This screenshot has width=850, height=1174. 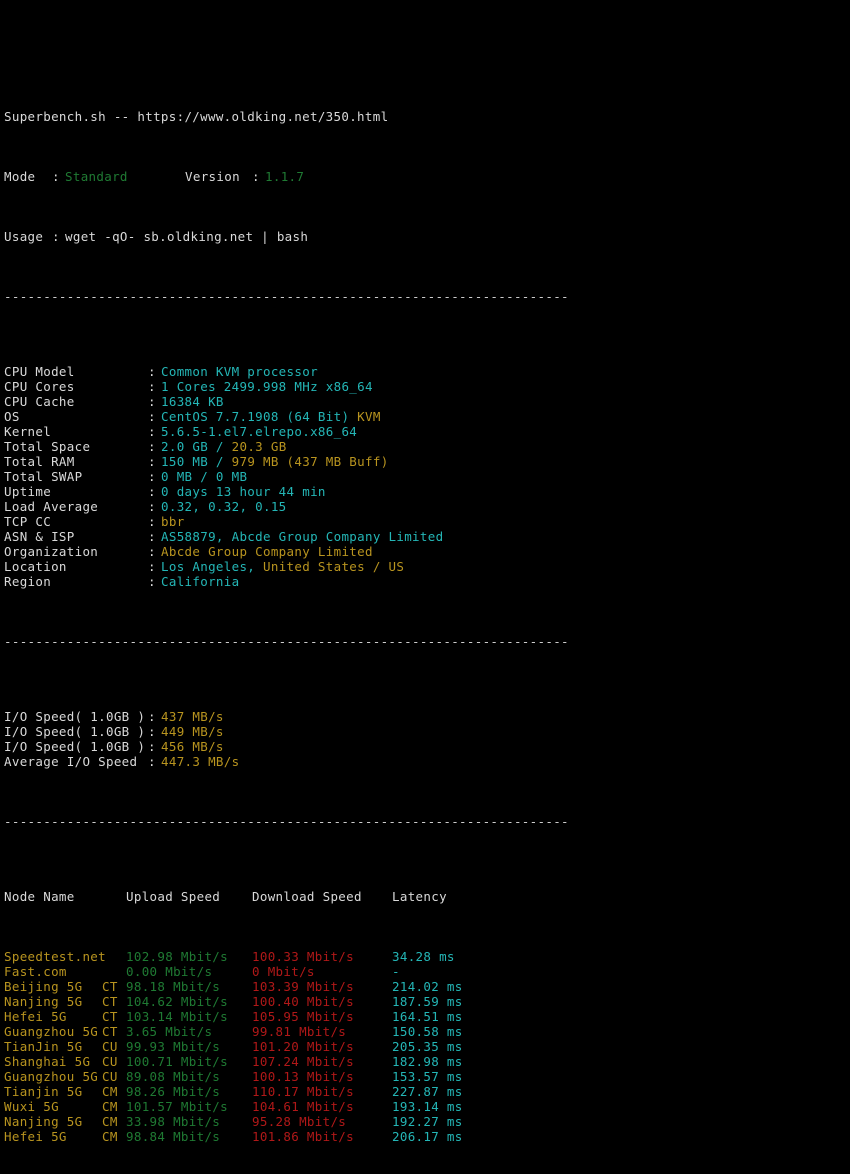 What do you see at coordinates (56, 176) in the screenshot?
I see `mode-colon: :` at bounding box center [56, 176].